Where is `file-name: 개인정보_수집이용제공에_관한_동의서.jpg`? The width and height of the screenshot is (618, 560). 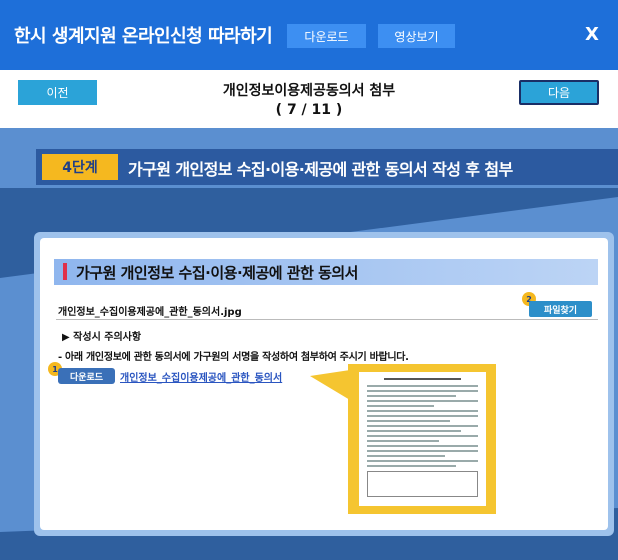
file-name: 개인정보_수집이용제공에_관한_동의서.jpg is located at coordinates (150, 312).